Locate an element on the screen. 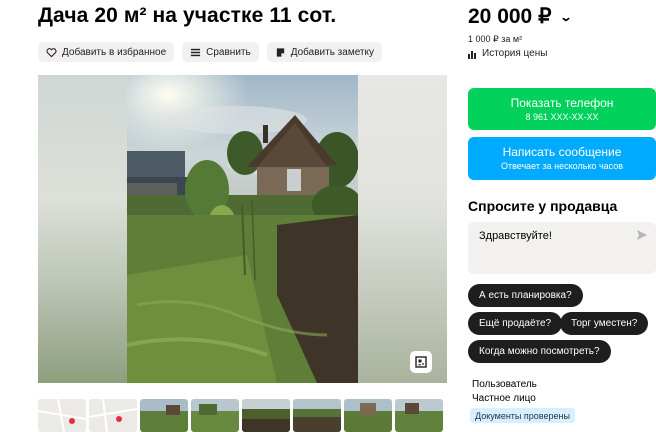  gallery-blur-right is located at coordinates (402, 229).